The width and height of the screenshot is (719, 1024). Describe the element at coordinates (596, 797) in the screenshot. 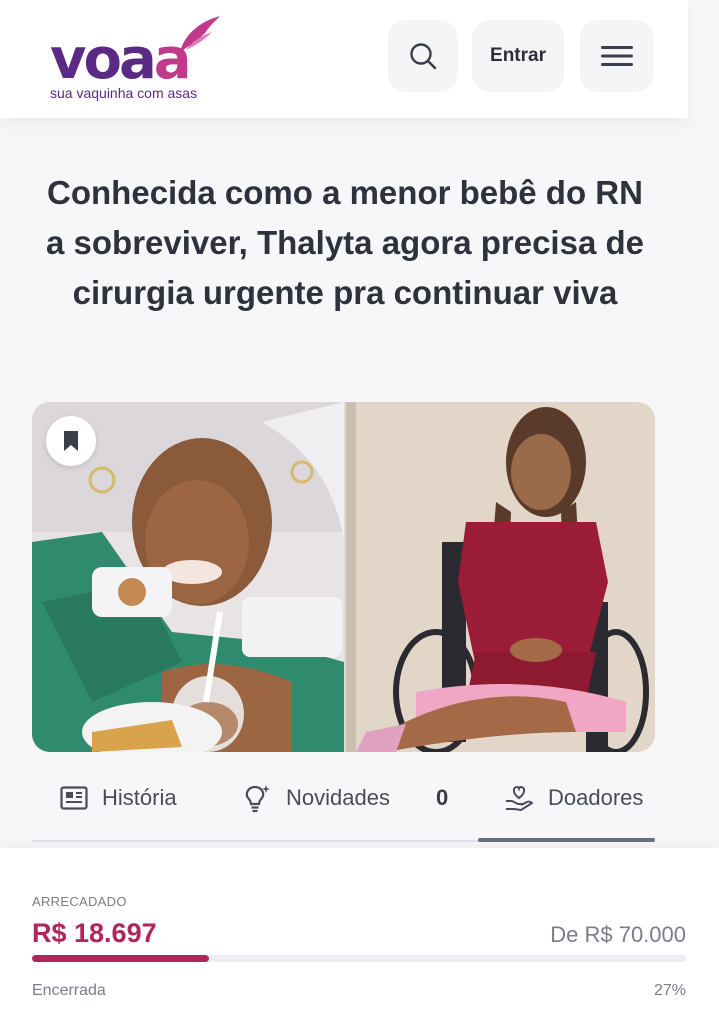

I see `tab-doadores-label: Doadores` at that location.